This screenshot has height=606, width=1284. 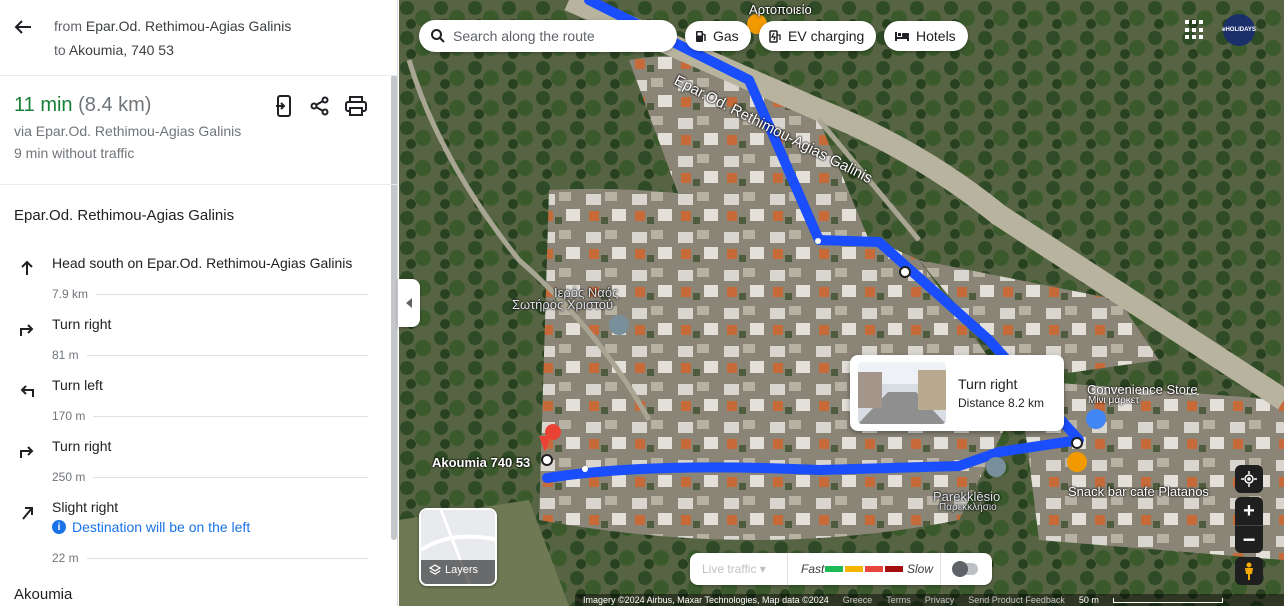 I want to click on hotels-chip-label: Hotels, so click(x=936, y=36).